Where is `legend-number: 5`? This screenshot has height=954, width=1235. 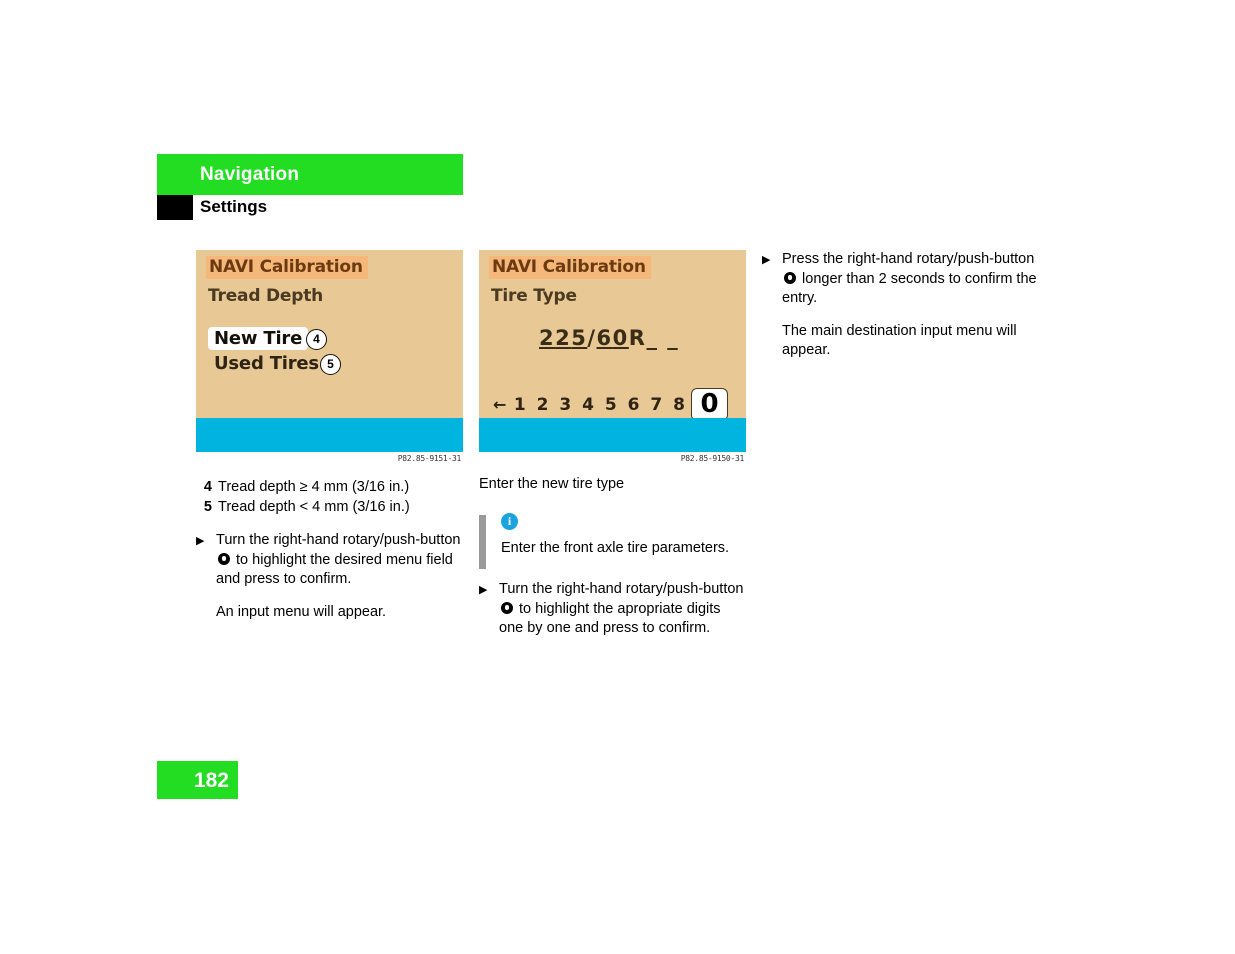
legend-number: 5 is located at coordinates (207, 507).